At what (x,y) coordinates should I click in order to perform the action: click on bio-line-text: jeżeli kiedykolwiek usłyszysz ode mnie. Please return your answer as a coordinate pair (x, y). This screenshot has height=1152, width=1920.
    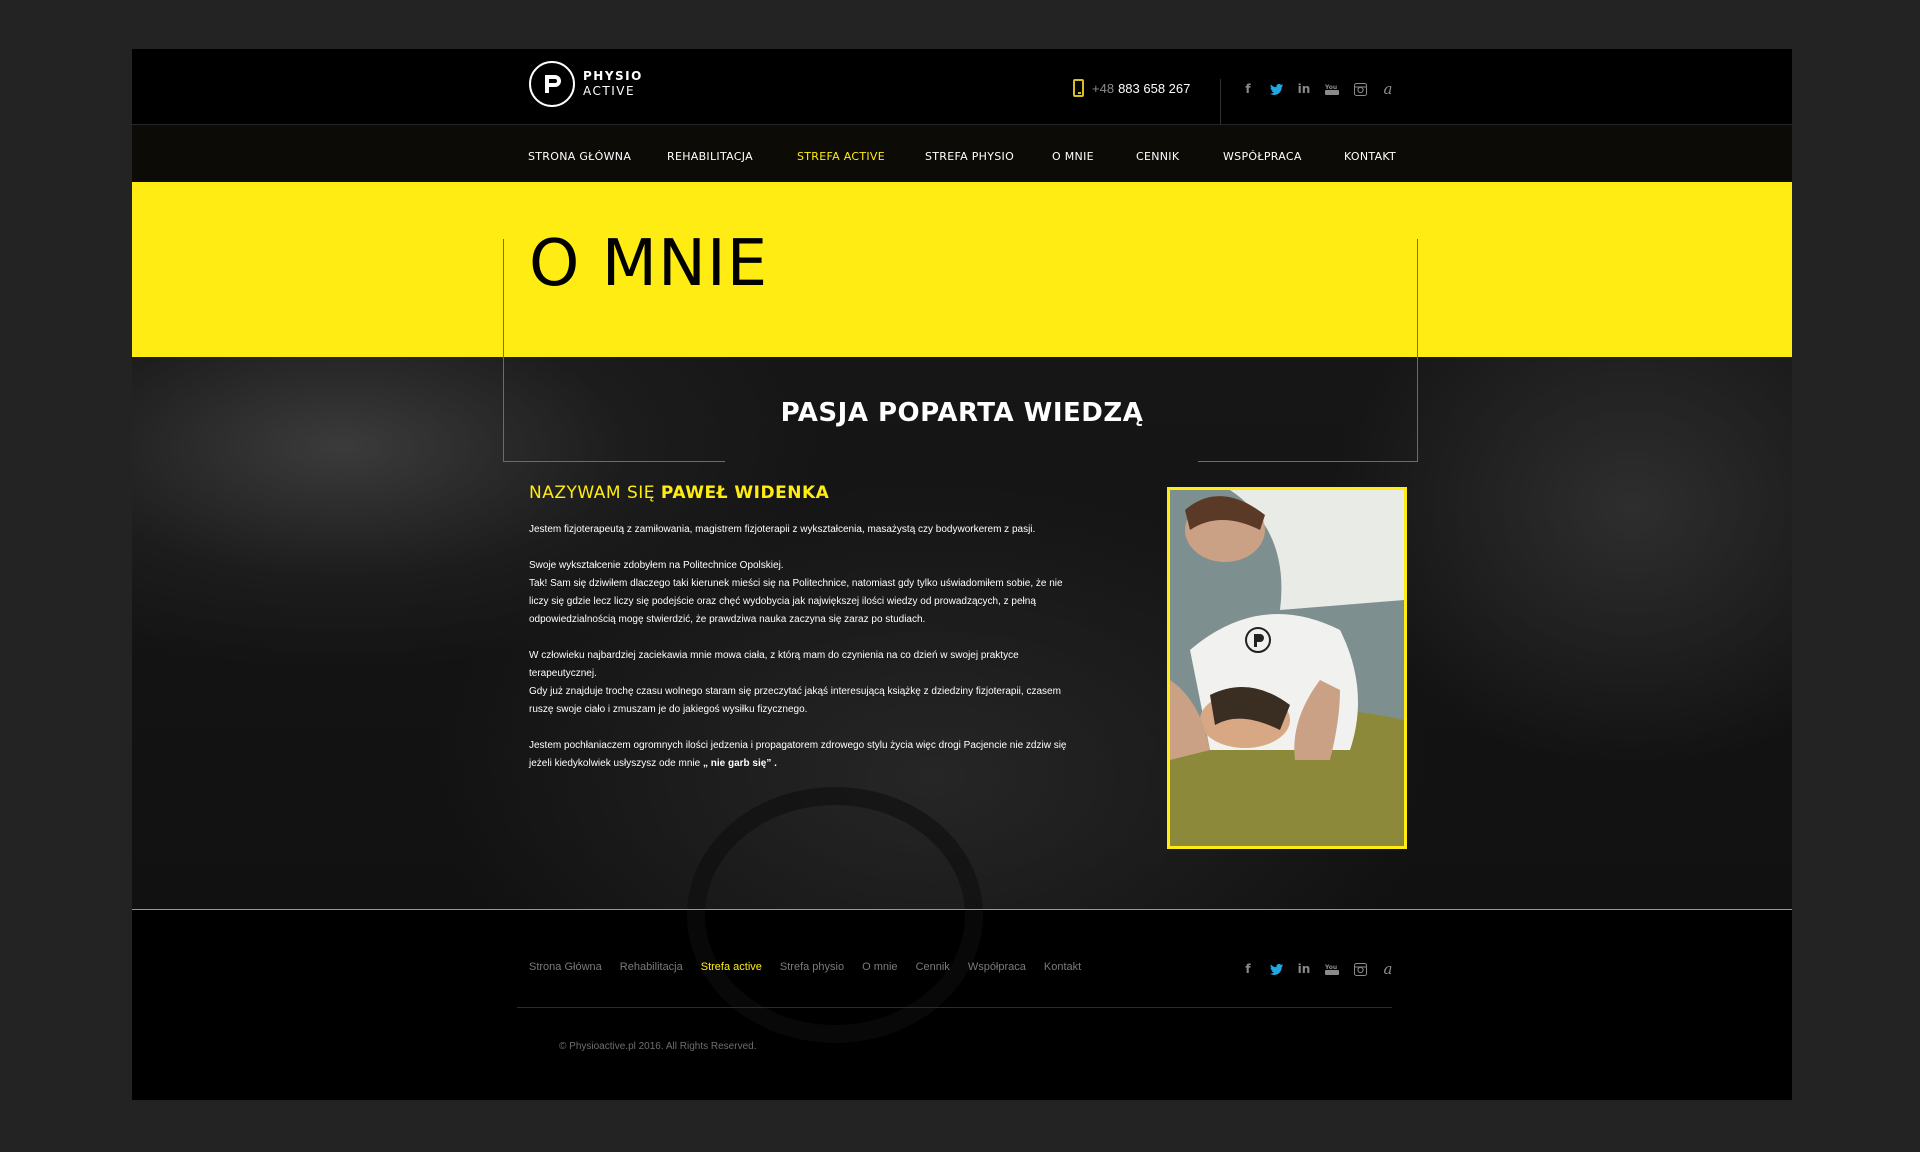
    Looking at the image, I should click on (615, 763).